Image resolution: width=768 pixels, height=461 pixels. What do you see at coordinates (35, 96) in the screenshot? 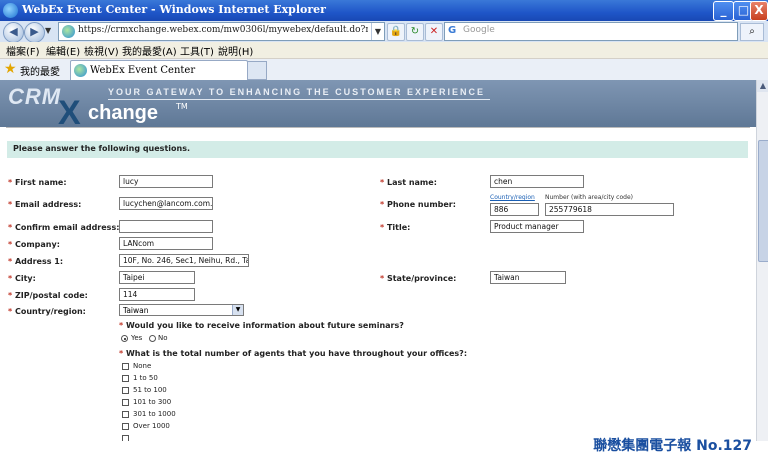
I see `logo-crm: CRM` at bounding box center [35, 96].